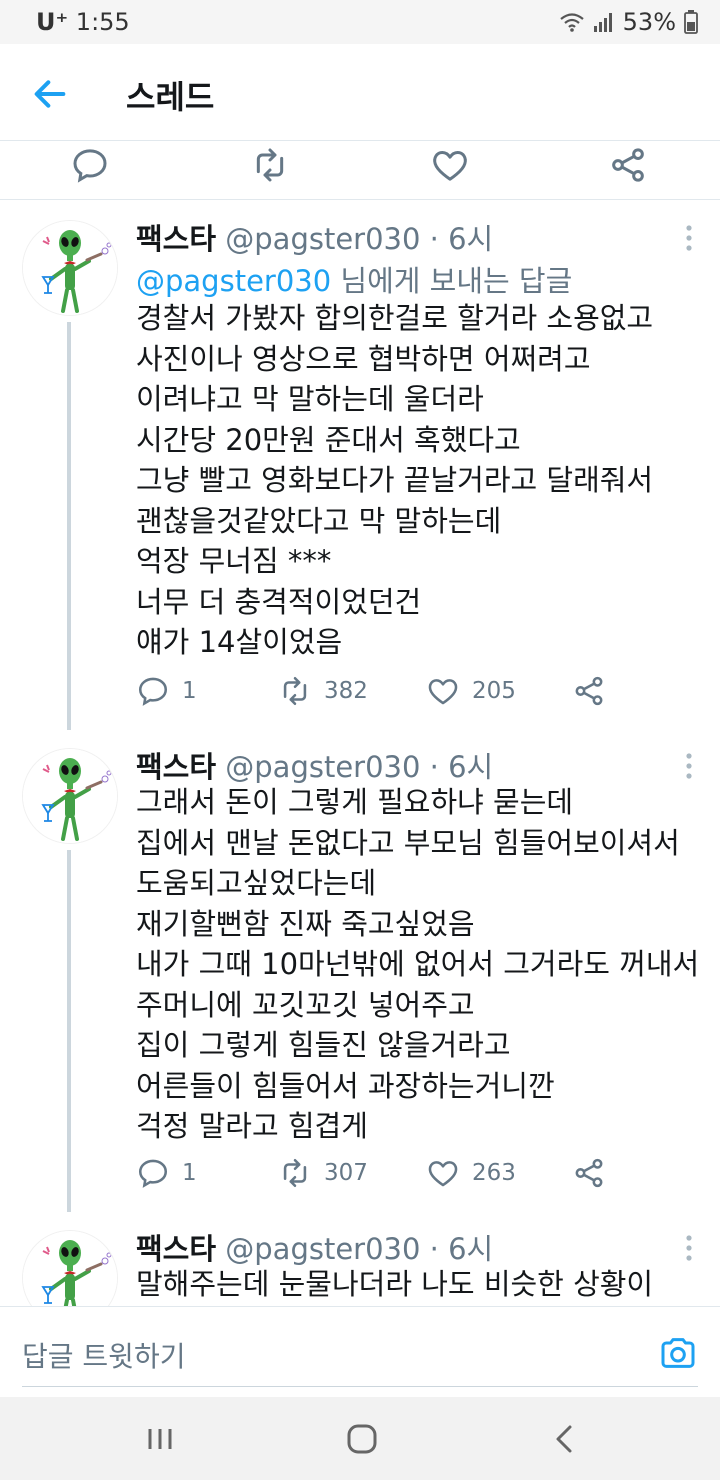 The height and width of the screenshot is (1480, 720). Describe the element at coordinates (602, 22) in the screenshot. I see `signal-icon` at that location.